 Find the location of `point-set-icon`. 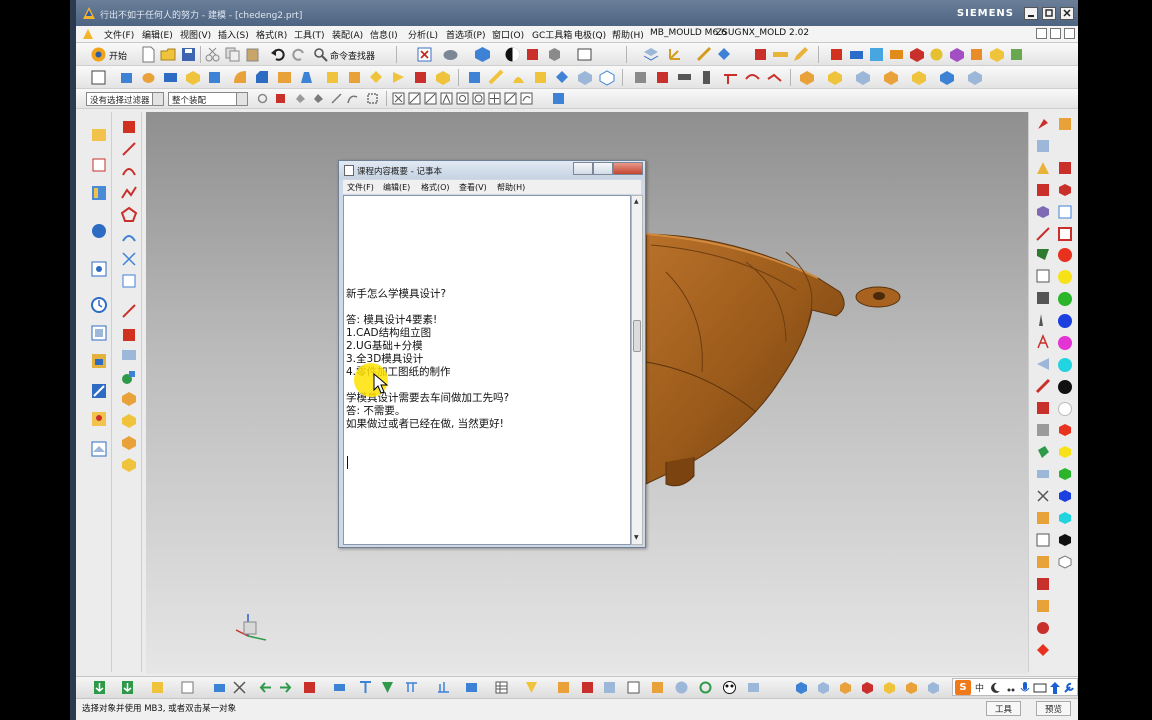

point-set-icon is located at coordinates (129, 377).